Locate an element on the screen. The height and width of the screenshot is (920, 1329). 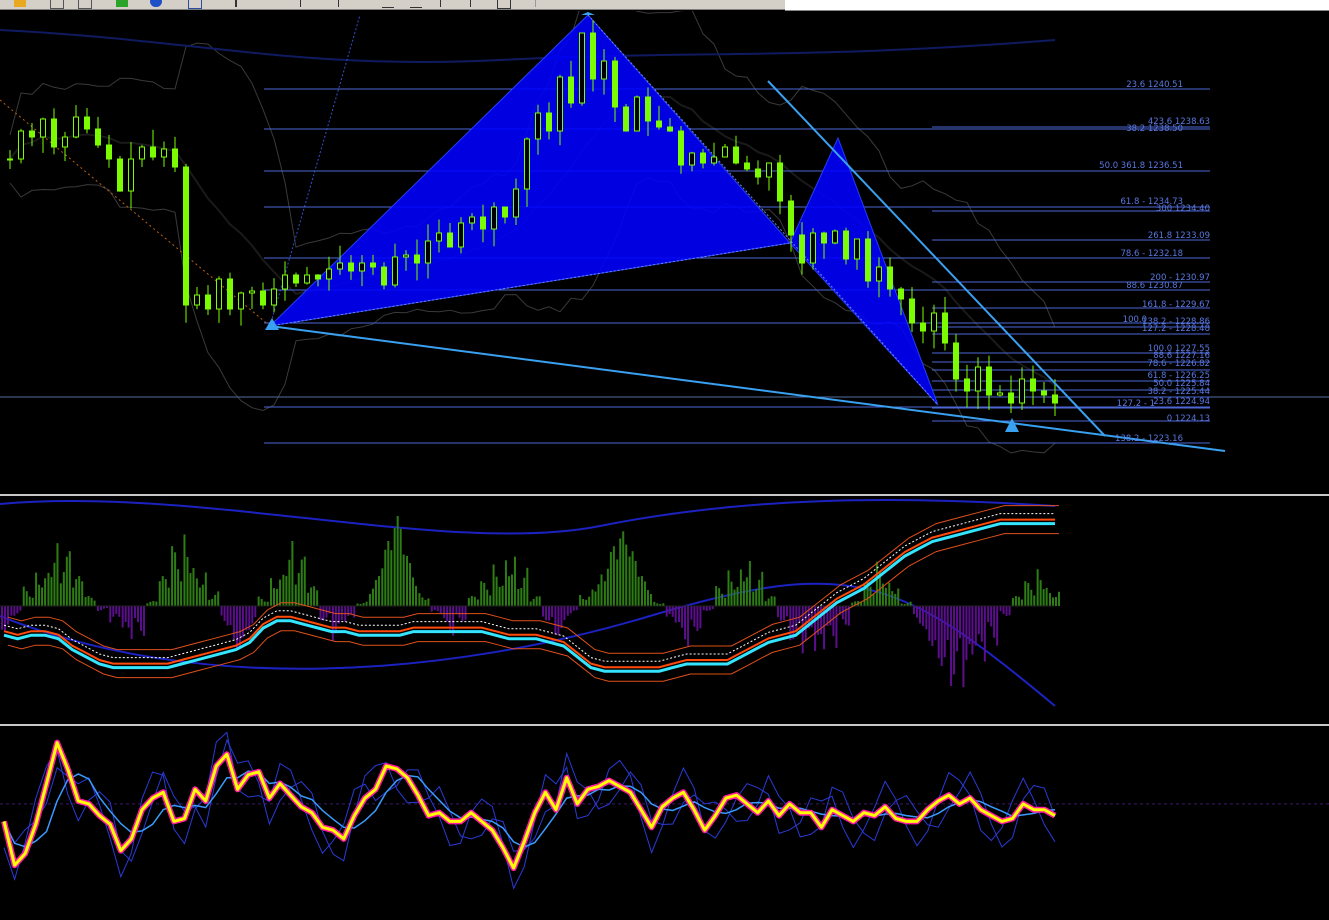
elliott-wave-icon is located at coordinates (388, 4).